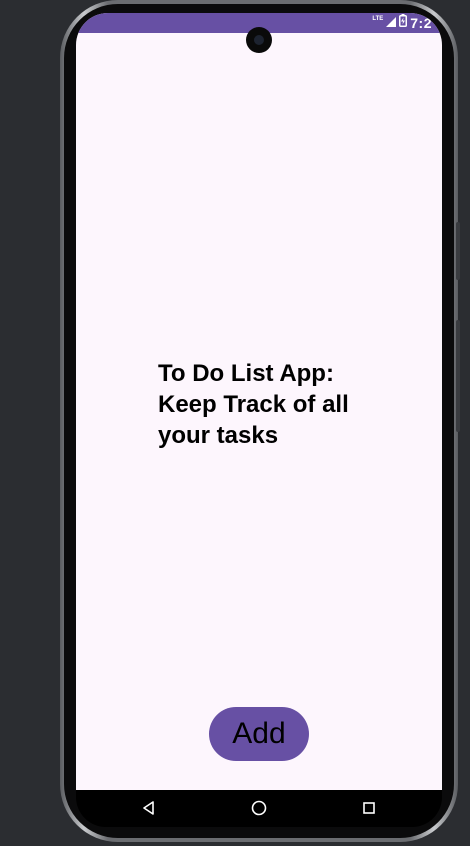  Describe the element at coordinates (378, 19) in the screenshot. I see `network-type-label: LTE` at that location.